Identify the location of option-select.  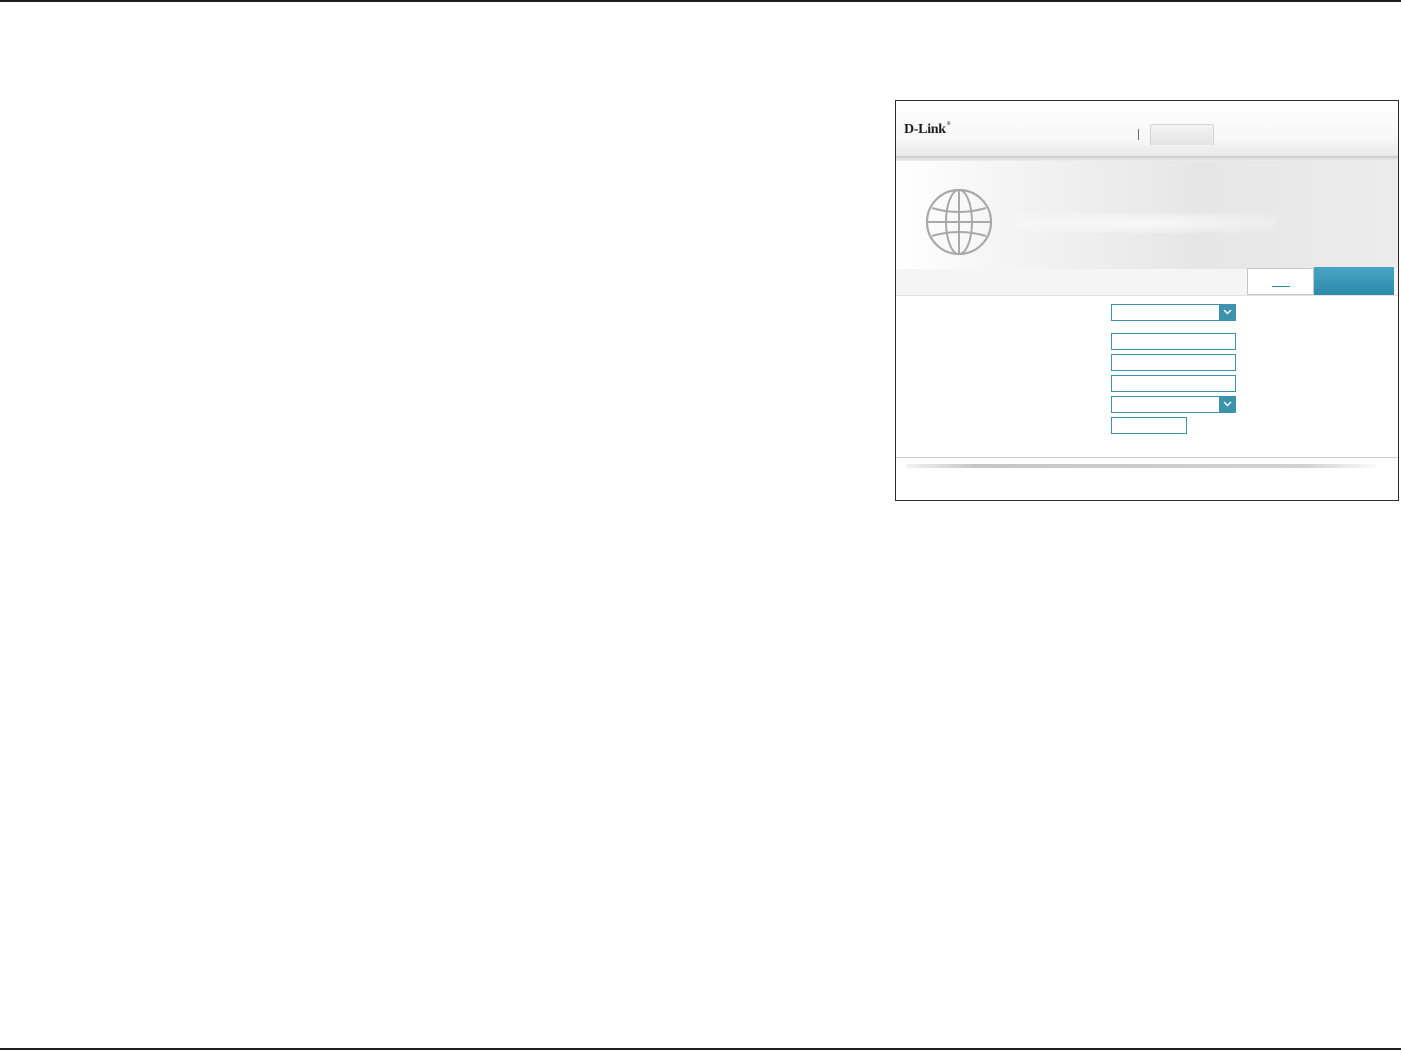
(1173, 404).